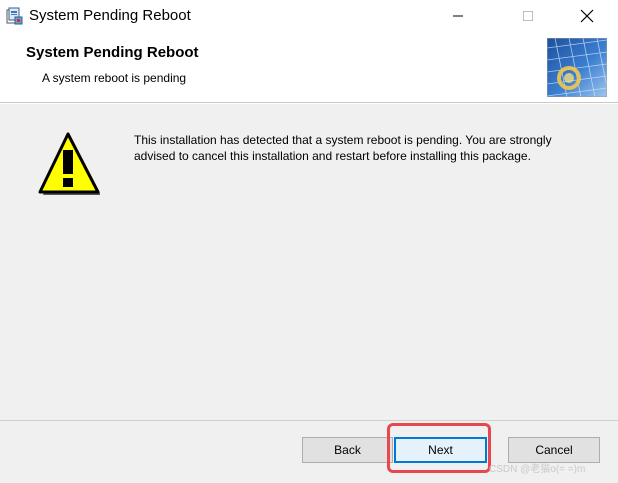 This screenshot has width=618, height=483. Describe the element at coordinates (554, 450) in the screenshot. I see `cancel-button: Cancel` at that location.